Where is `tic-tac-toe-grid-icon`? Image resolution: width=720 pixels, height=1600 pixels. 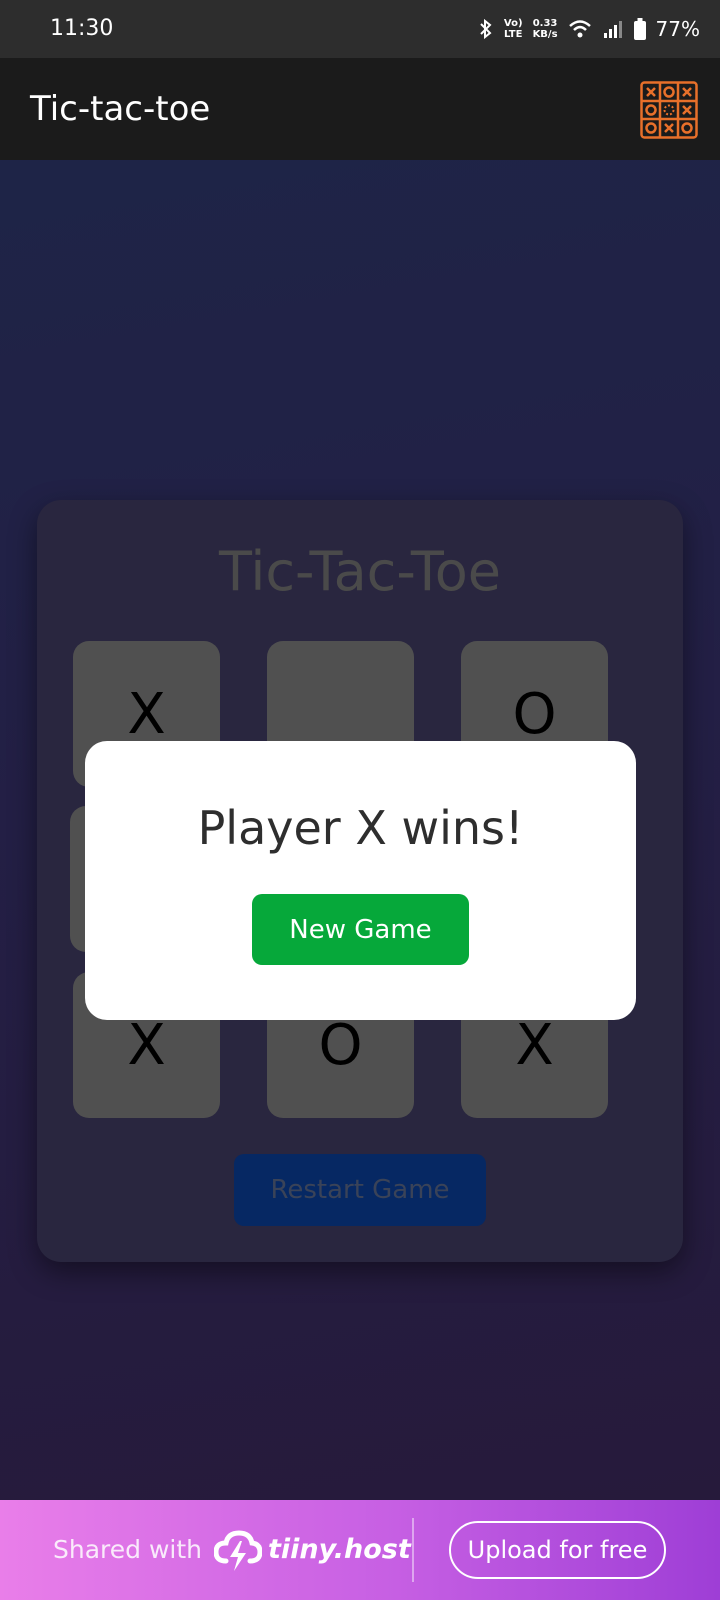 tic-tac-toe-grid-icon is located at coordinates (669, 110).